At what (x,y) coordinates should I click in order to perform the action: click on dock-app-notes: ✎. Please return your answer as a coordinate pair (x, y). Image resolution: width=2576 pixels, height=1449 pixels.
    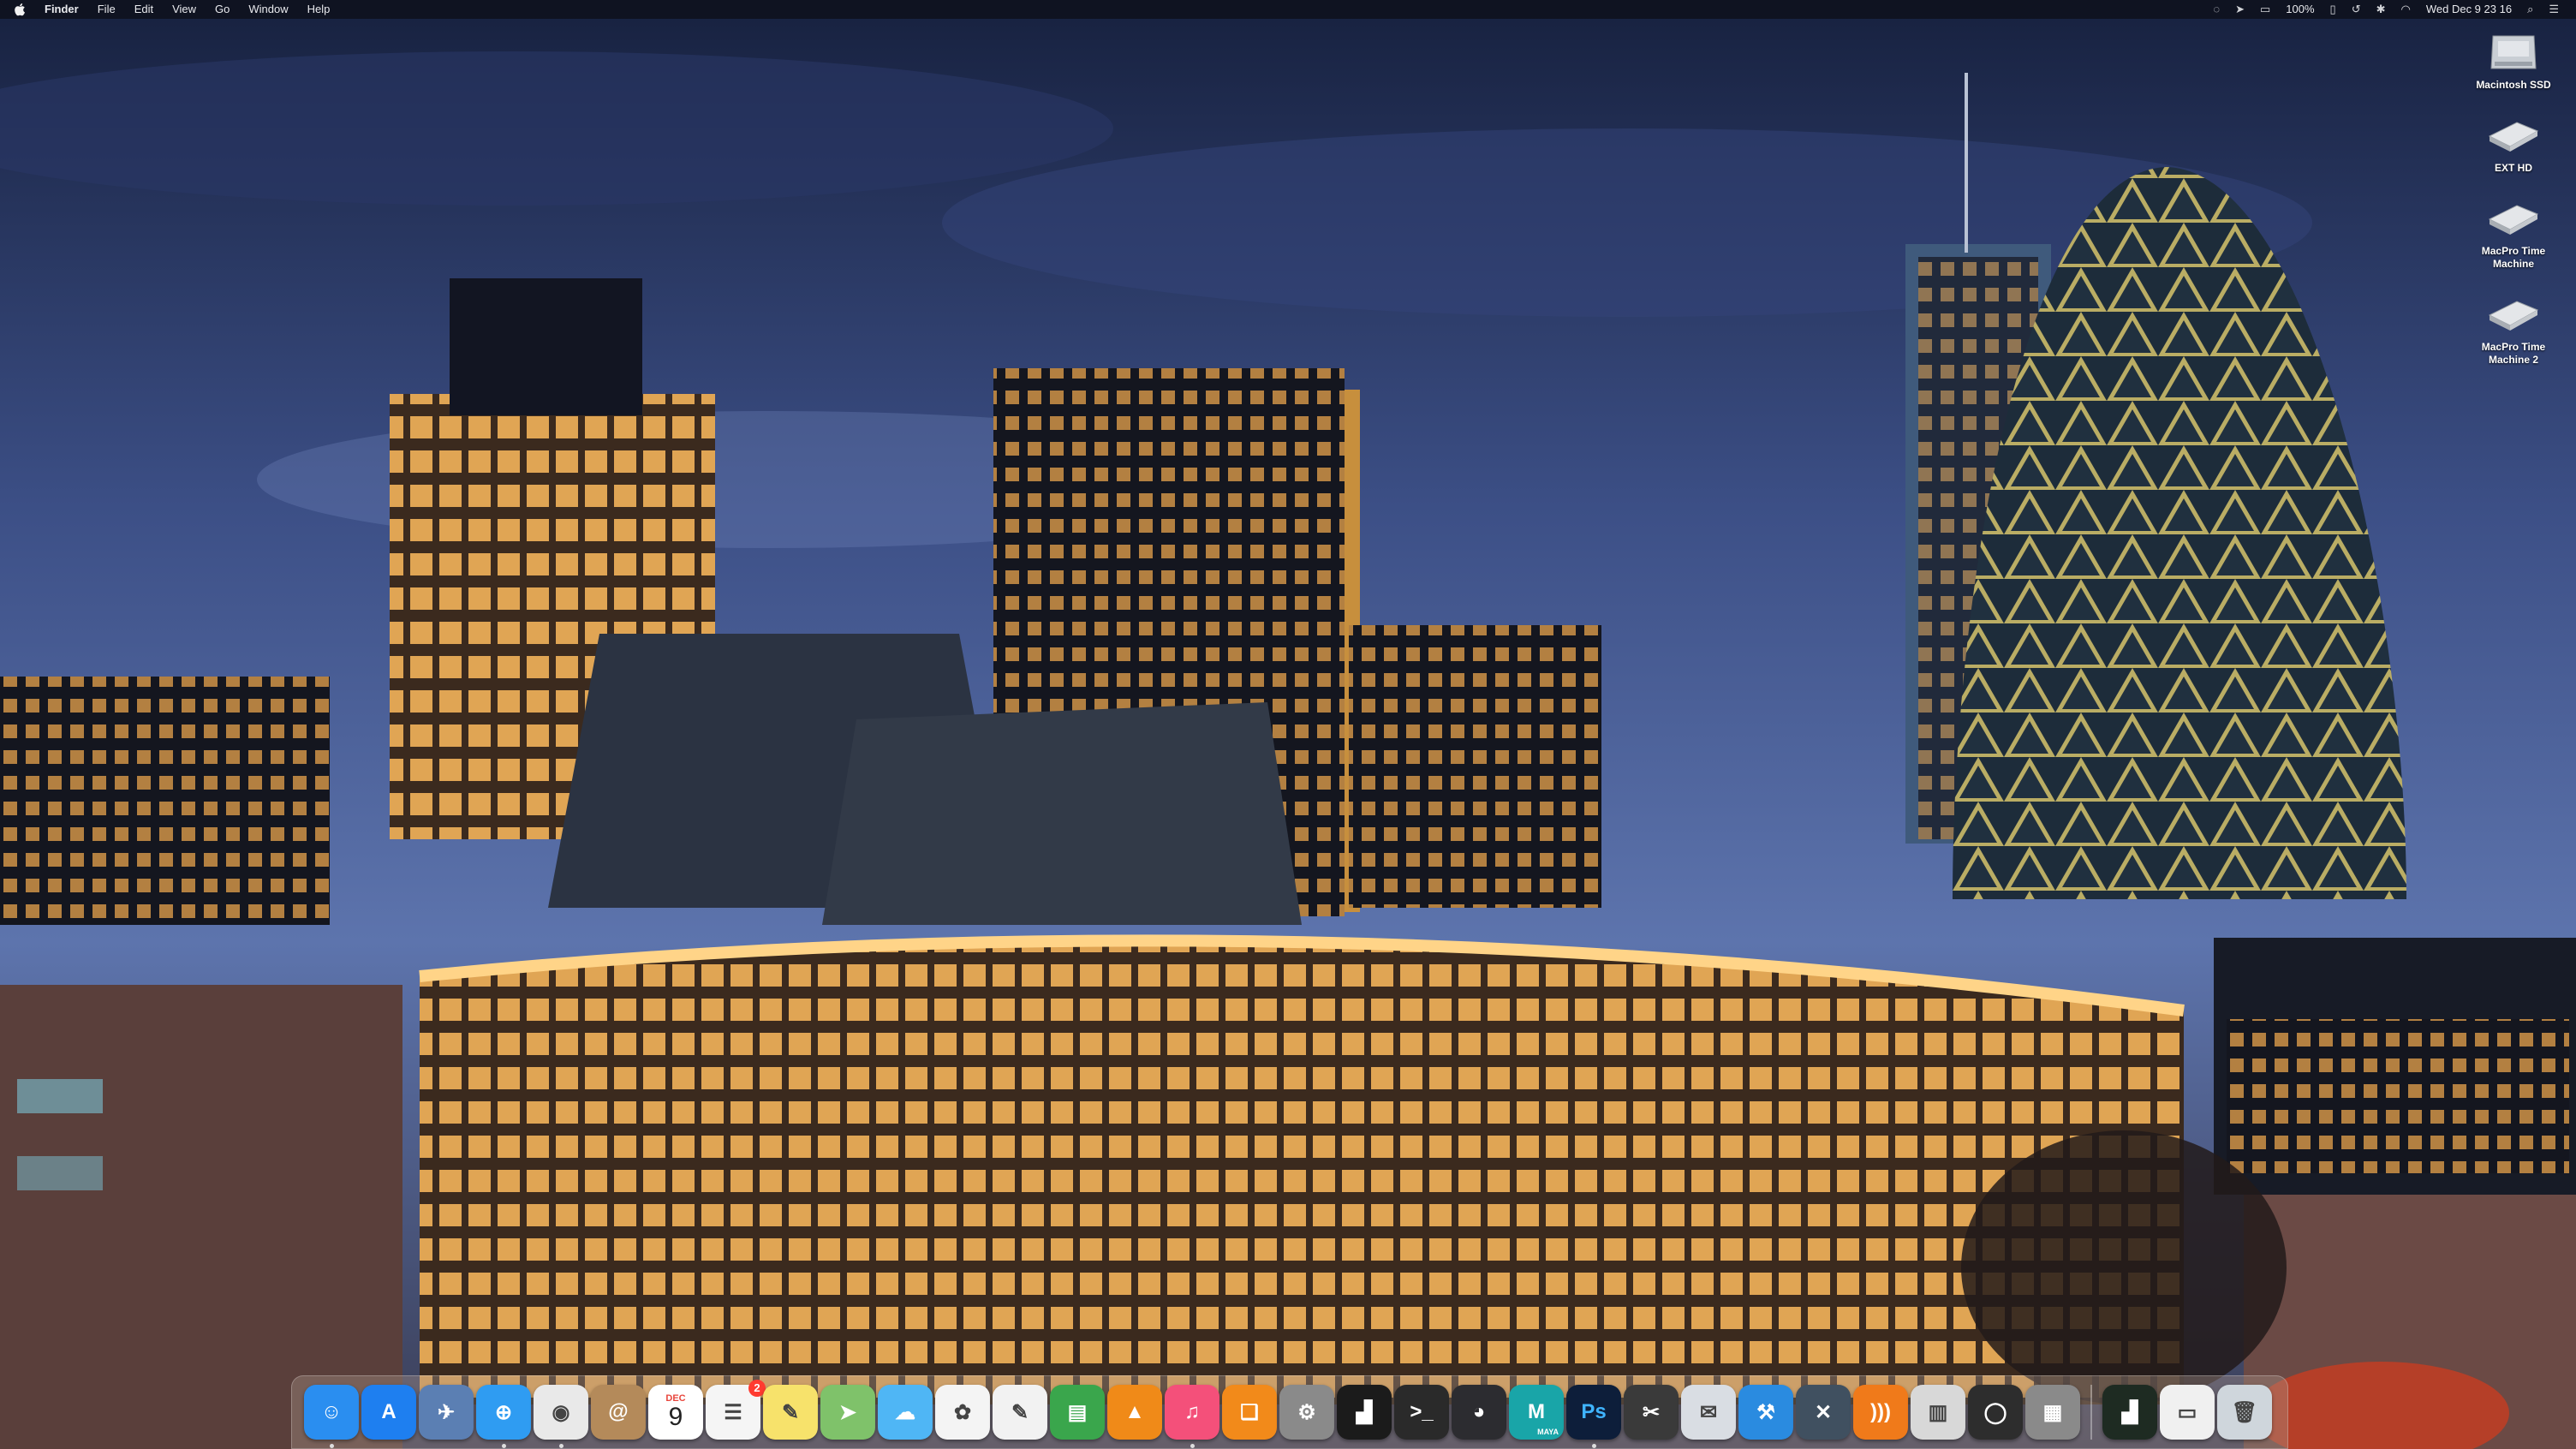
    Looking at the image, I should click on (790, 1412).